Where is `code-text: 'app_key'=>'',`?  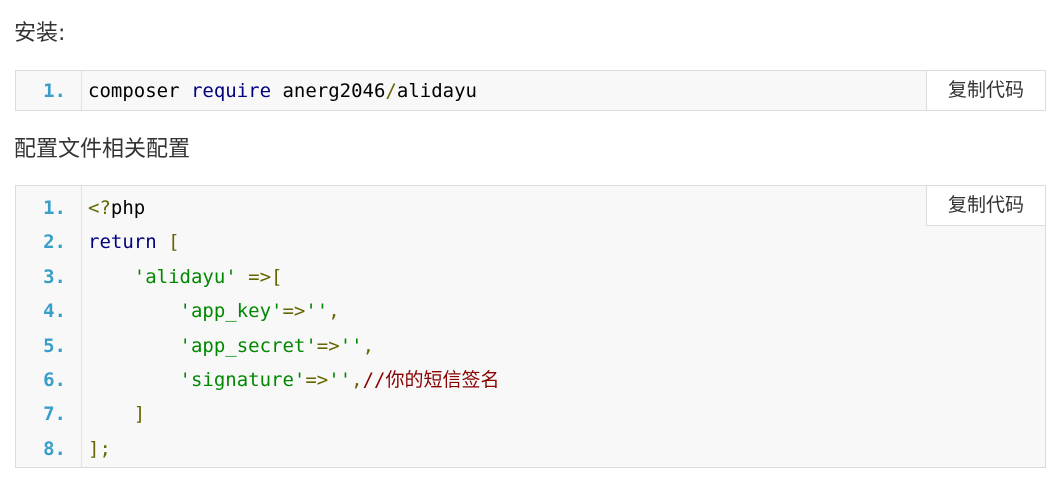
code-text: 'app_key'=>'', is located at coordinates (214, 311).